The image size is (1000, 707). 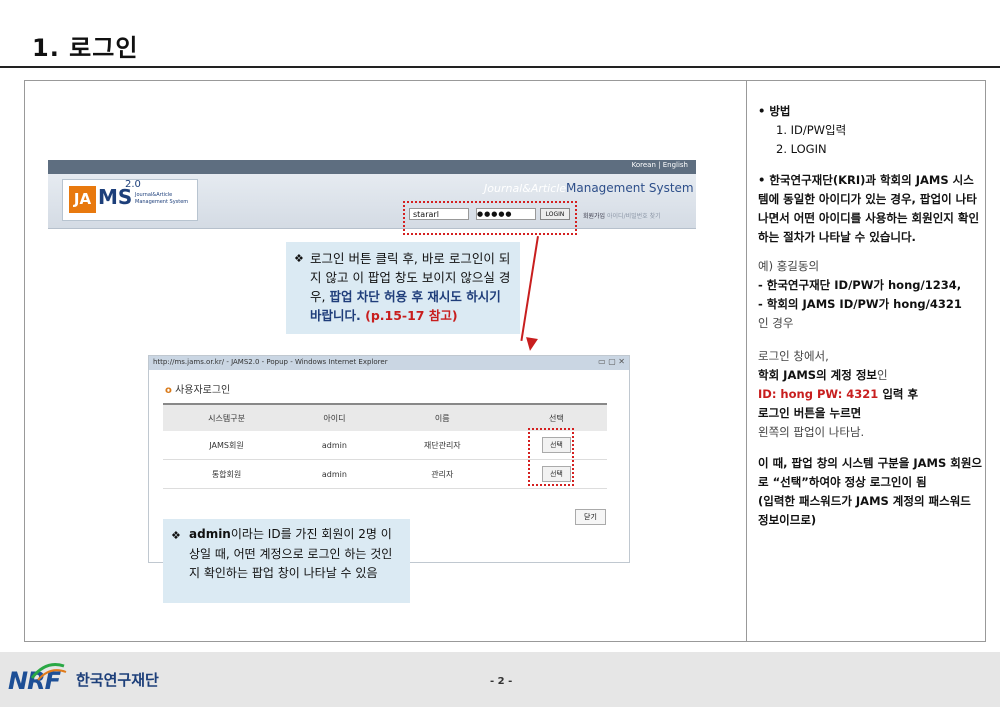 I want to click on page-number: - 2 -, so click(x=501, y=681).